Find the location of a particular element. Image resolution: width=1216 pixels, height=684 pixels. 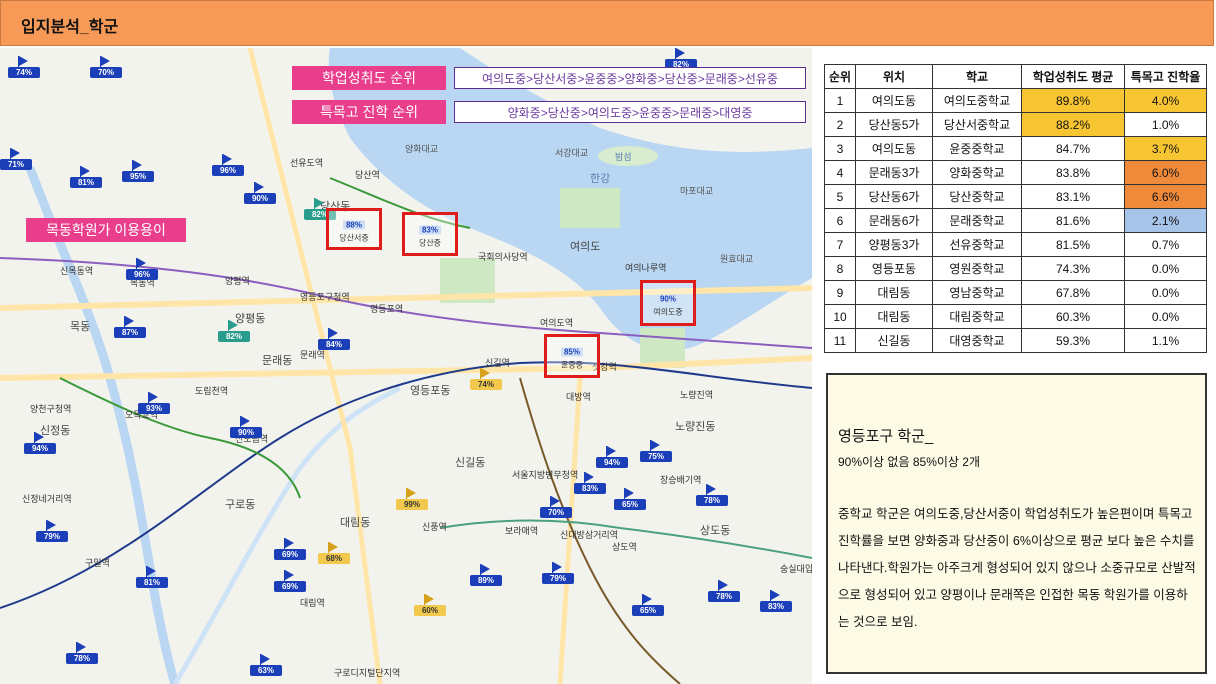

school-pin: 75% is located at coordinates (656, 454).